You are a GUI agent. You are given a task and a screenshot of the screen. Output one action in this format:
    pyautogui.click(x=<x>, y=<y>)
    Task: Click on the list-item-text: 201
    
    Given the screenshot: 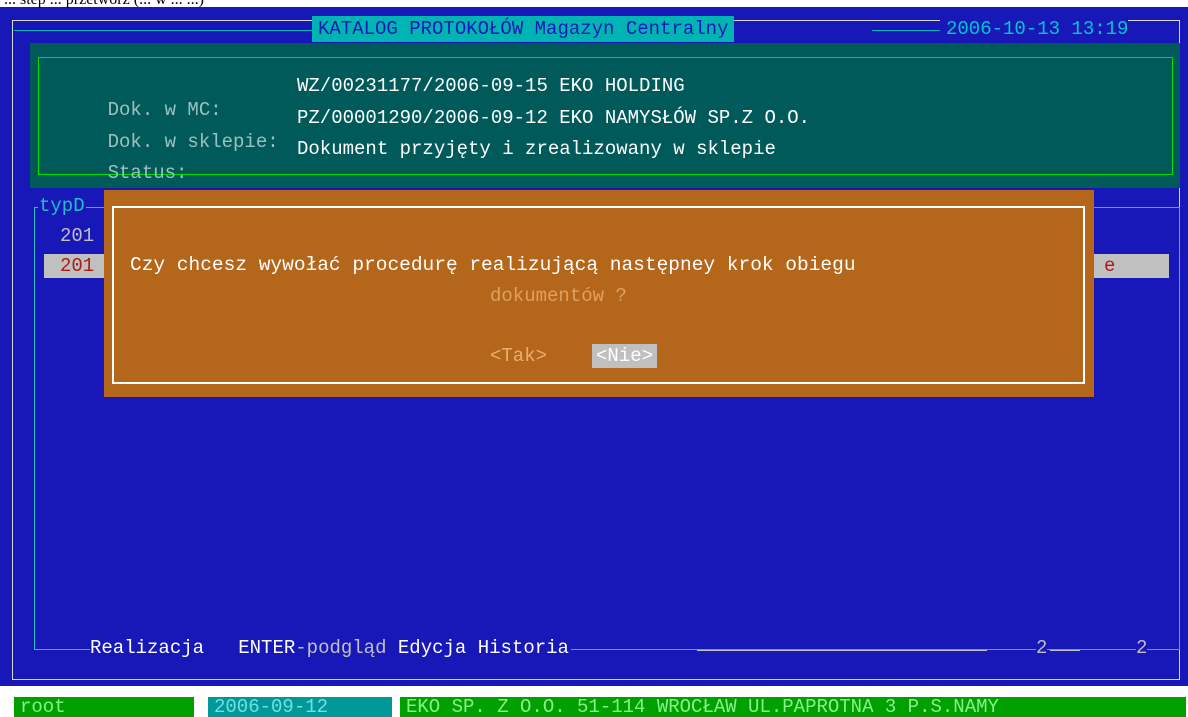 What is the action you would take?
    pyautogui.click(x=77, y=266)
    